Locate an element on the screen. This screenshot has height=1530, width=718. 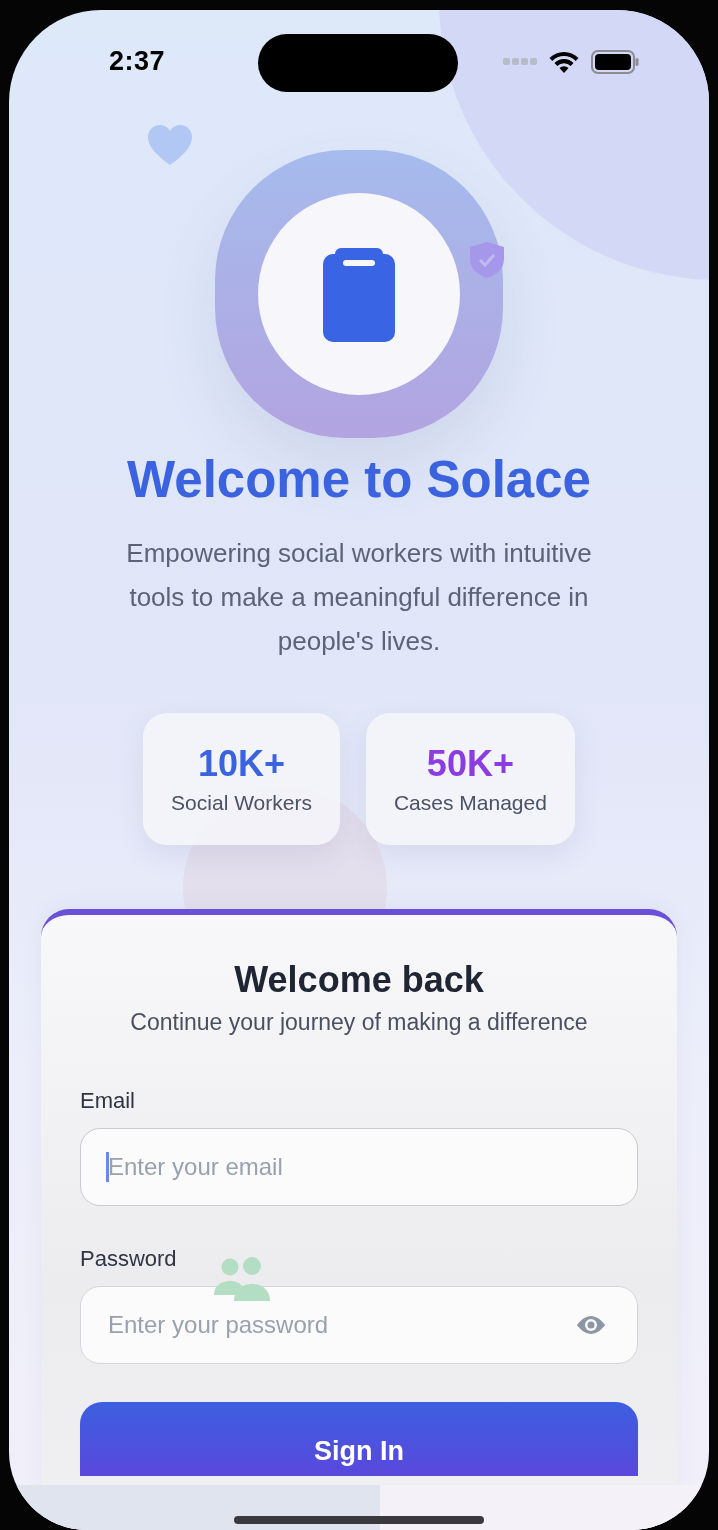
password-field: Enter your password is located at coordinates (359, 1325).